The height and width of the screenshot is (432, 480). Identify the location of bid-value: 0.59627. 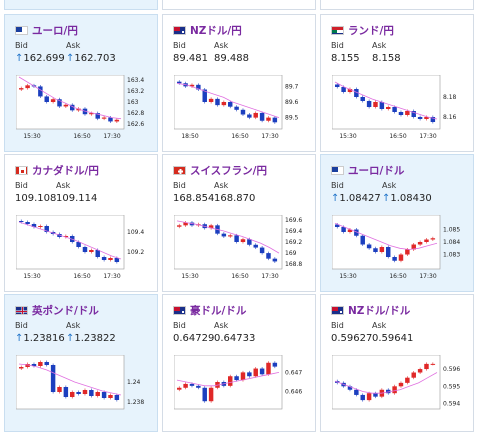
(351, 338).